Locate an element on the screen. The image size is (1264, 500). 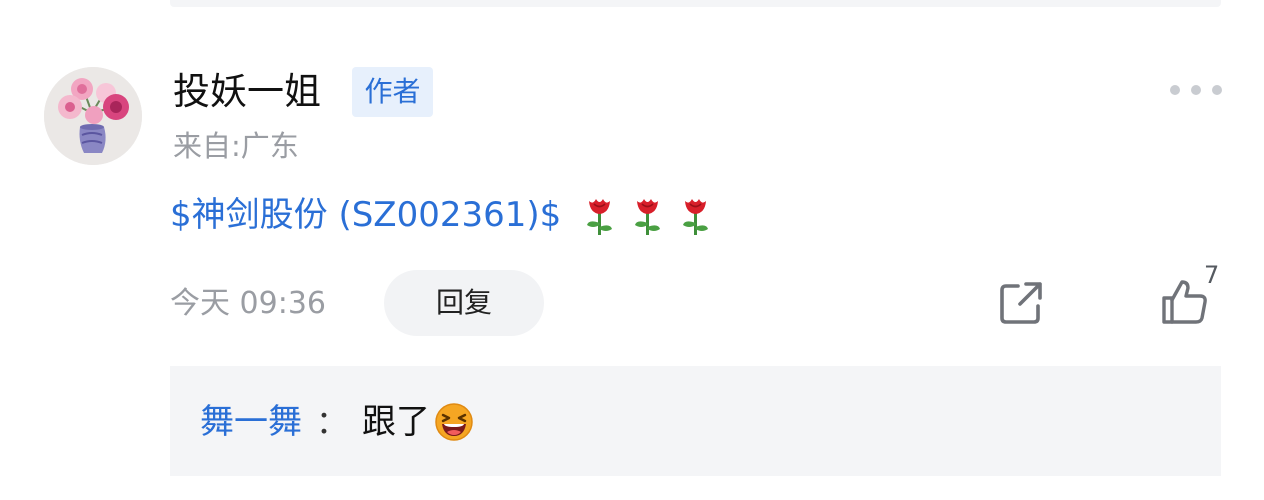
rose-emoji-group is located at coordinates (647, 215).